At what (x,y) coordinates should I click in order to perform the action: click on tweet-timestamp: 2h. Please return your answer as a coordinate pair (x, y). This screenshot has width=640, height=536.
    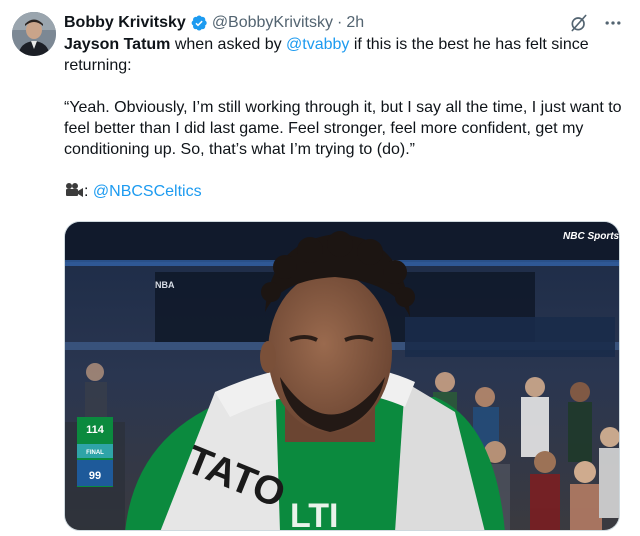
    Looking at the image, I should click on (355, 23).